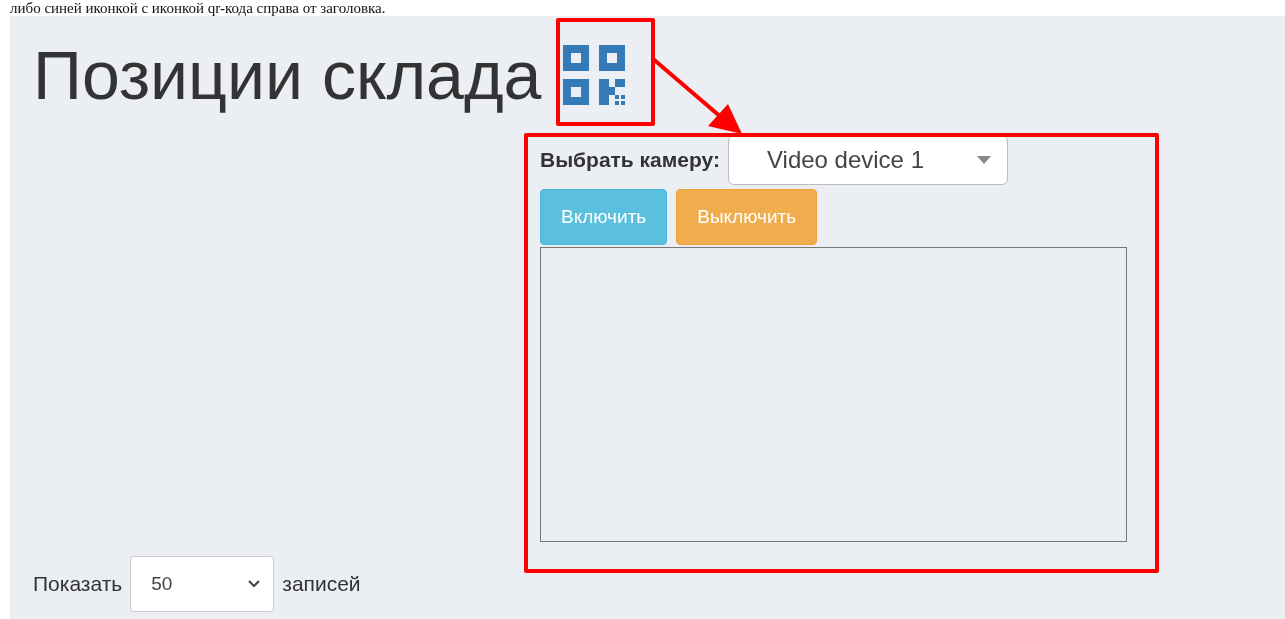  What do you see at coordinates (630, 160) in the screenshot?
I see `camera-label: Выбрать камеру:` at bounding box center [630, 160].